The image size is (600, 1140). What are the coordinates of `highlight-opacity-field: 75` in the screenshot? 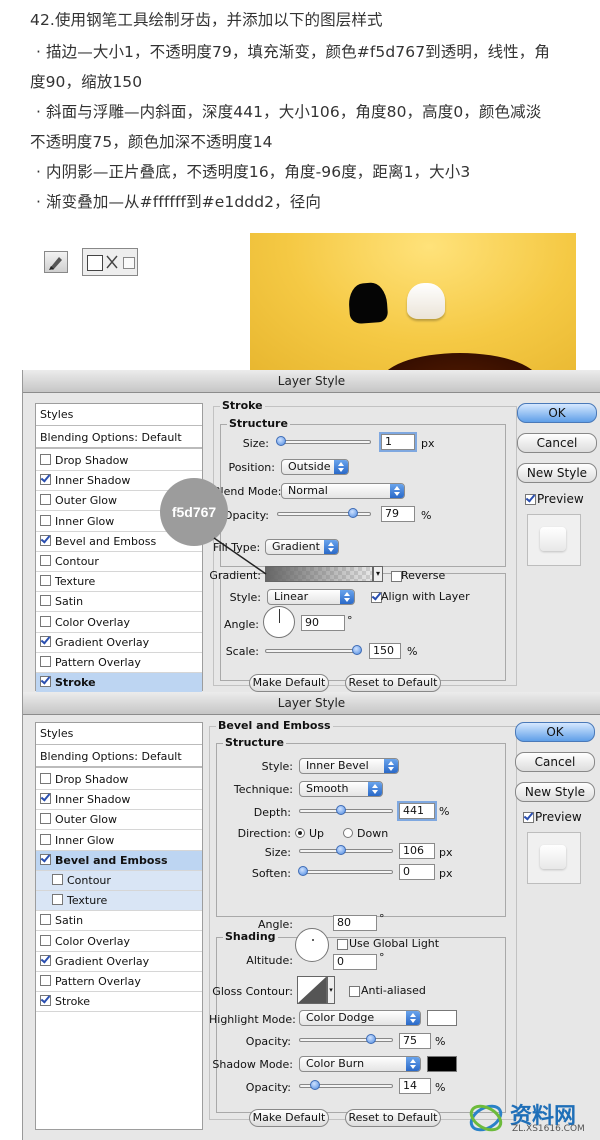 It's located at (415, 1041).